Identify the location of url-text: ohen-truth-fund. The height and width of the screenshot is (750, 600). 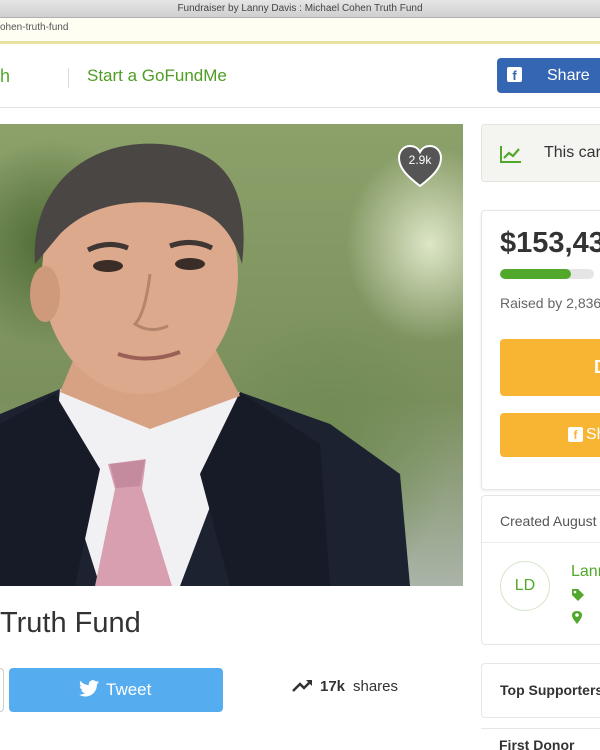
(34, 27).